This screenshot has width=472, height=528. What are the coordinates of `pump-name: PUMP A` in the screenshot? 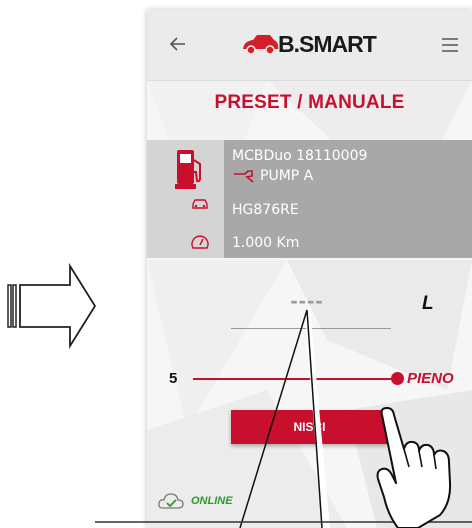 It's located at (287, 176).